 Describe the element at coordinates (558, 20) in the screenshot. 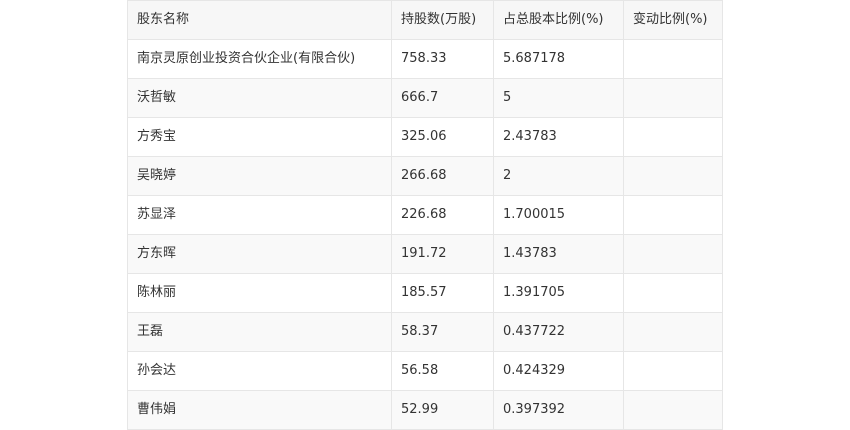

I see `header-share-ratio: 占总股本比例(%)` at that location.